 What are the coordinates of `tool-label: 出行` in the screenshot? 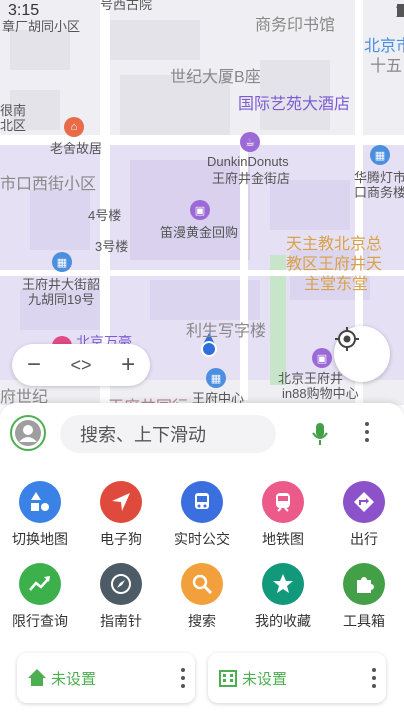 It's located at (364, 539).